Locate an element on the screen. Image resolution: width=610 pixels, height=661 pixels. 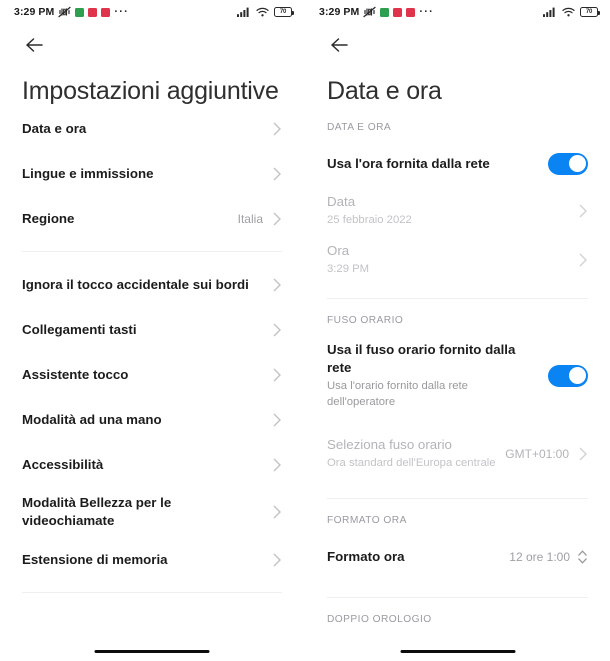
list-item-value: Italia is located at coordinates (250, 218).